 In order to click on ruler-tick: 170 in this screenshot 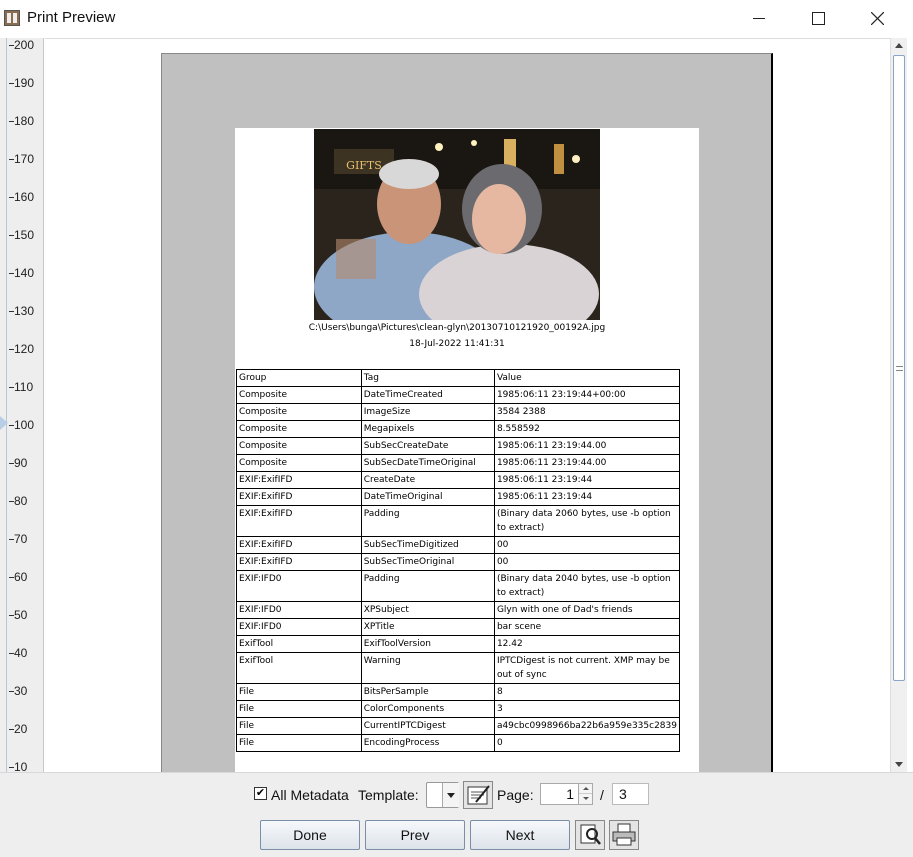, I will do `click(21, 159)`.